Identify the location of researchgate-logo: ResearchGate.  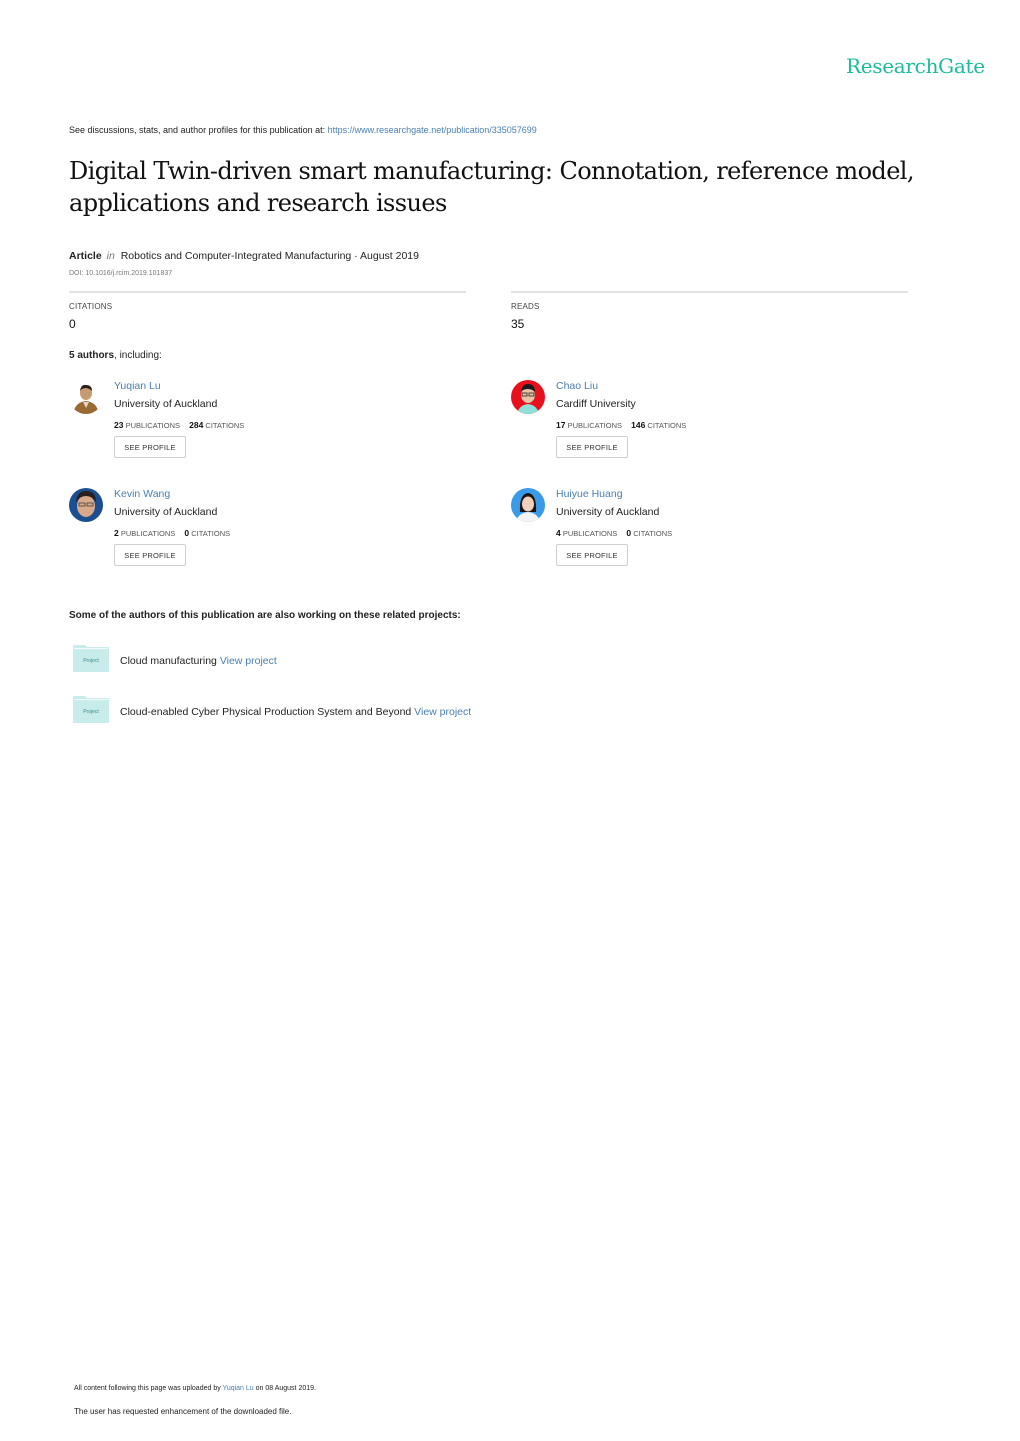
(915, 66).